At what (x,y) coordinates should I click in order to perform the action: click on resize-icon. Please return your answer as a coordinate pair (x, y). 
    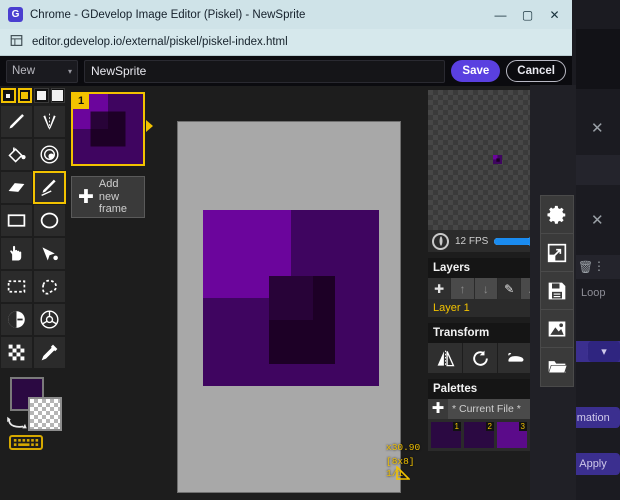
    Looking at the image, I should click on (557, 253).